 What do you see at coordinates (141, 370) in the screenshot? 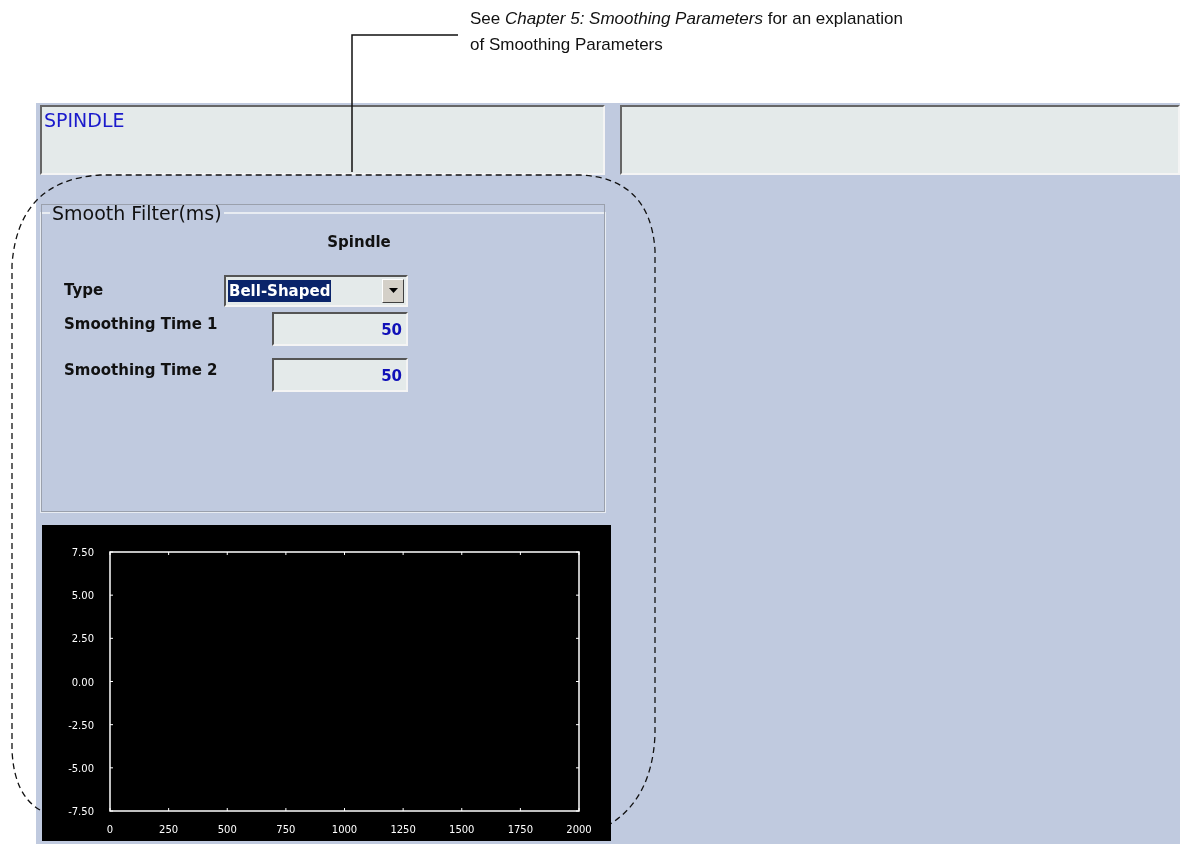
I see `field-label: Smoothing Time 2` at bounding box center [141, 370].